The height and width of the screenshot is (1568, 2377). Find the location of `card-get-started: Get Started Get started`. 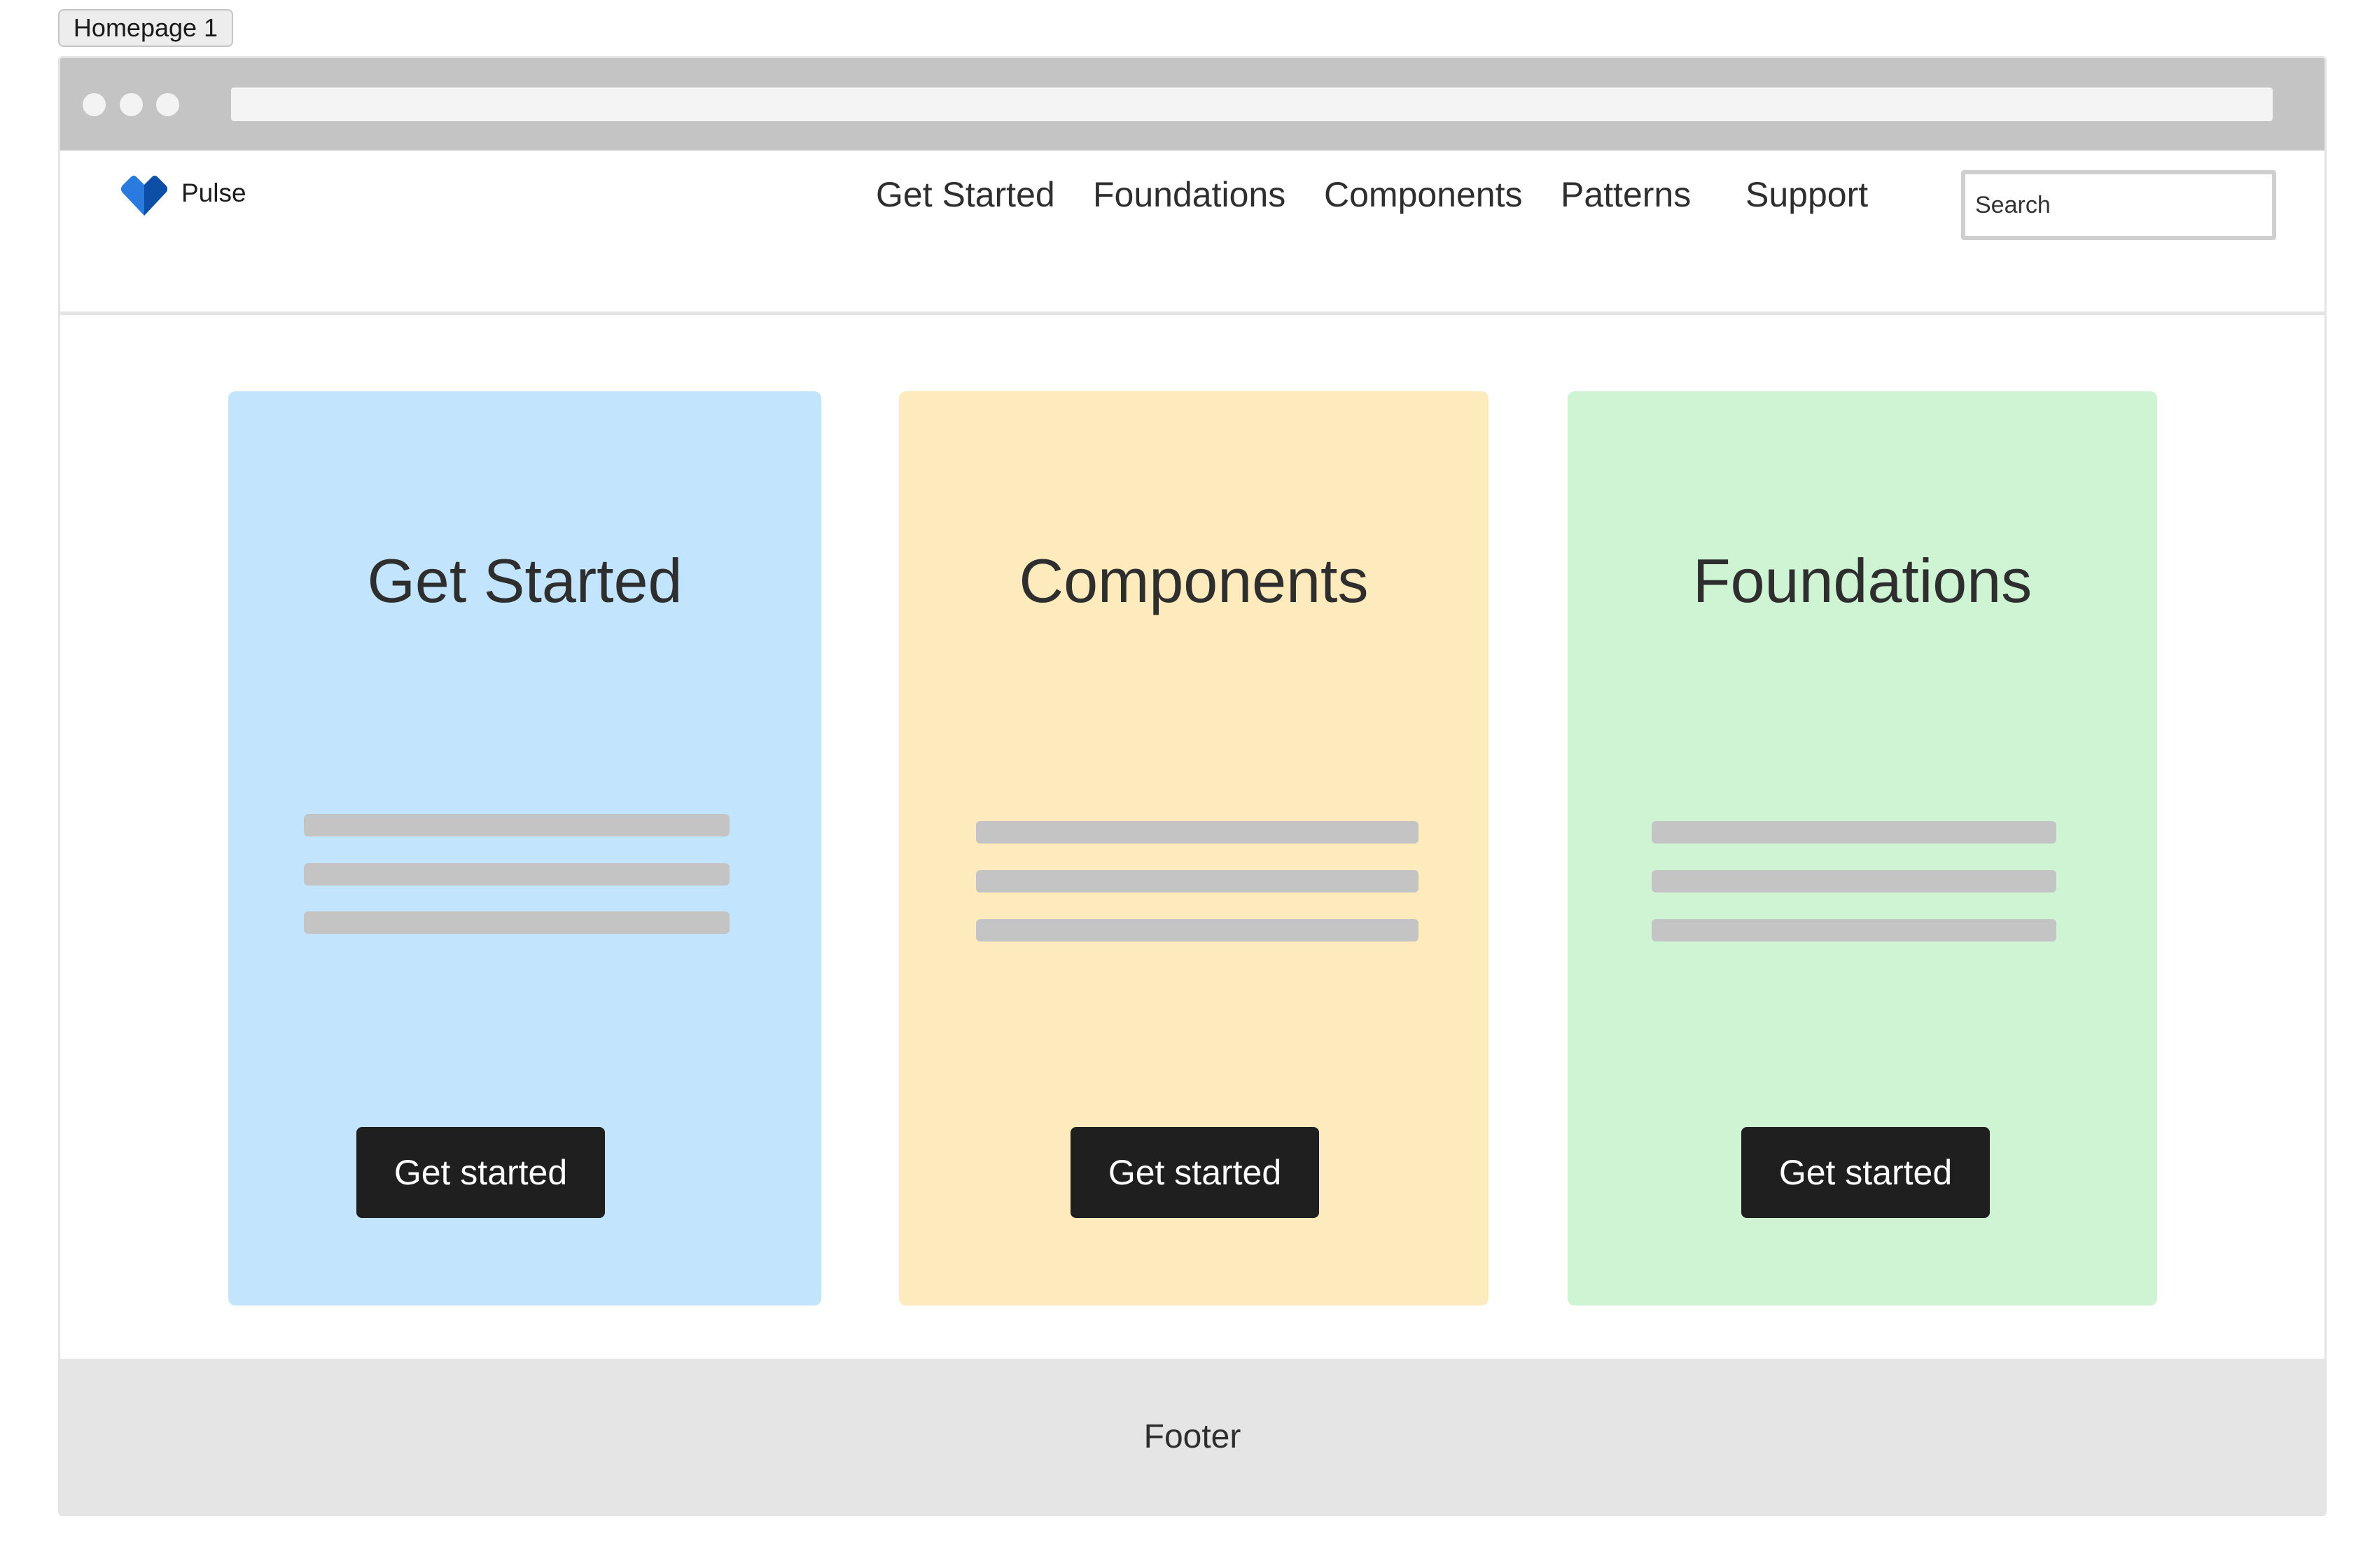

card-get-started: Get Started Get started is located at coordinates (524, 848).